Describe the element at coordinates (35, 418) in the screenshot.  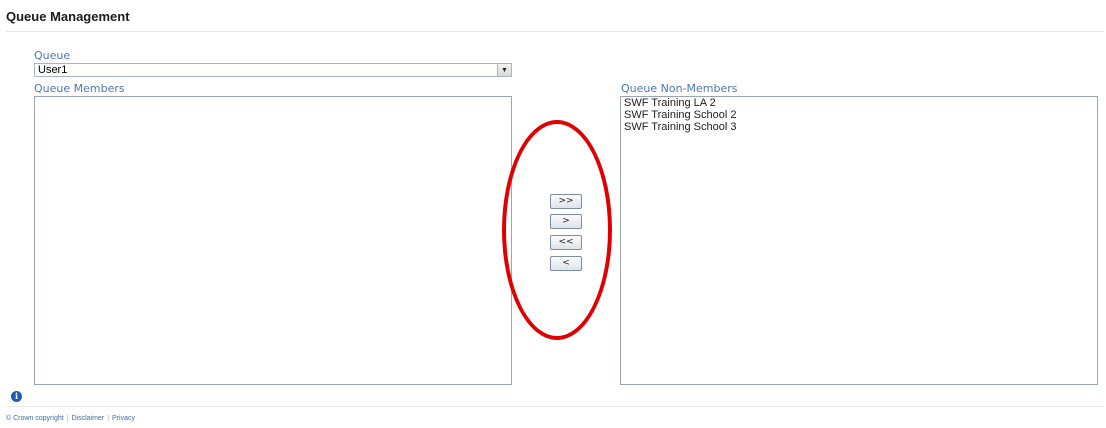
I see `crown-copyright-link: © Crown copyright` at that location.